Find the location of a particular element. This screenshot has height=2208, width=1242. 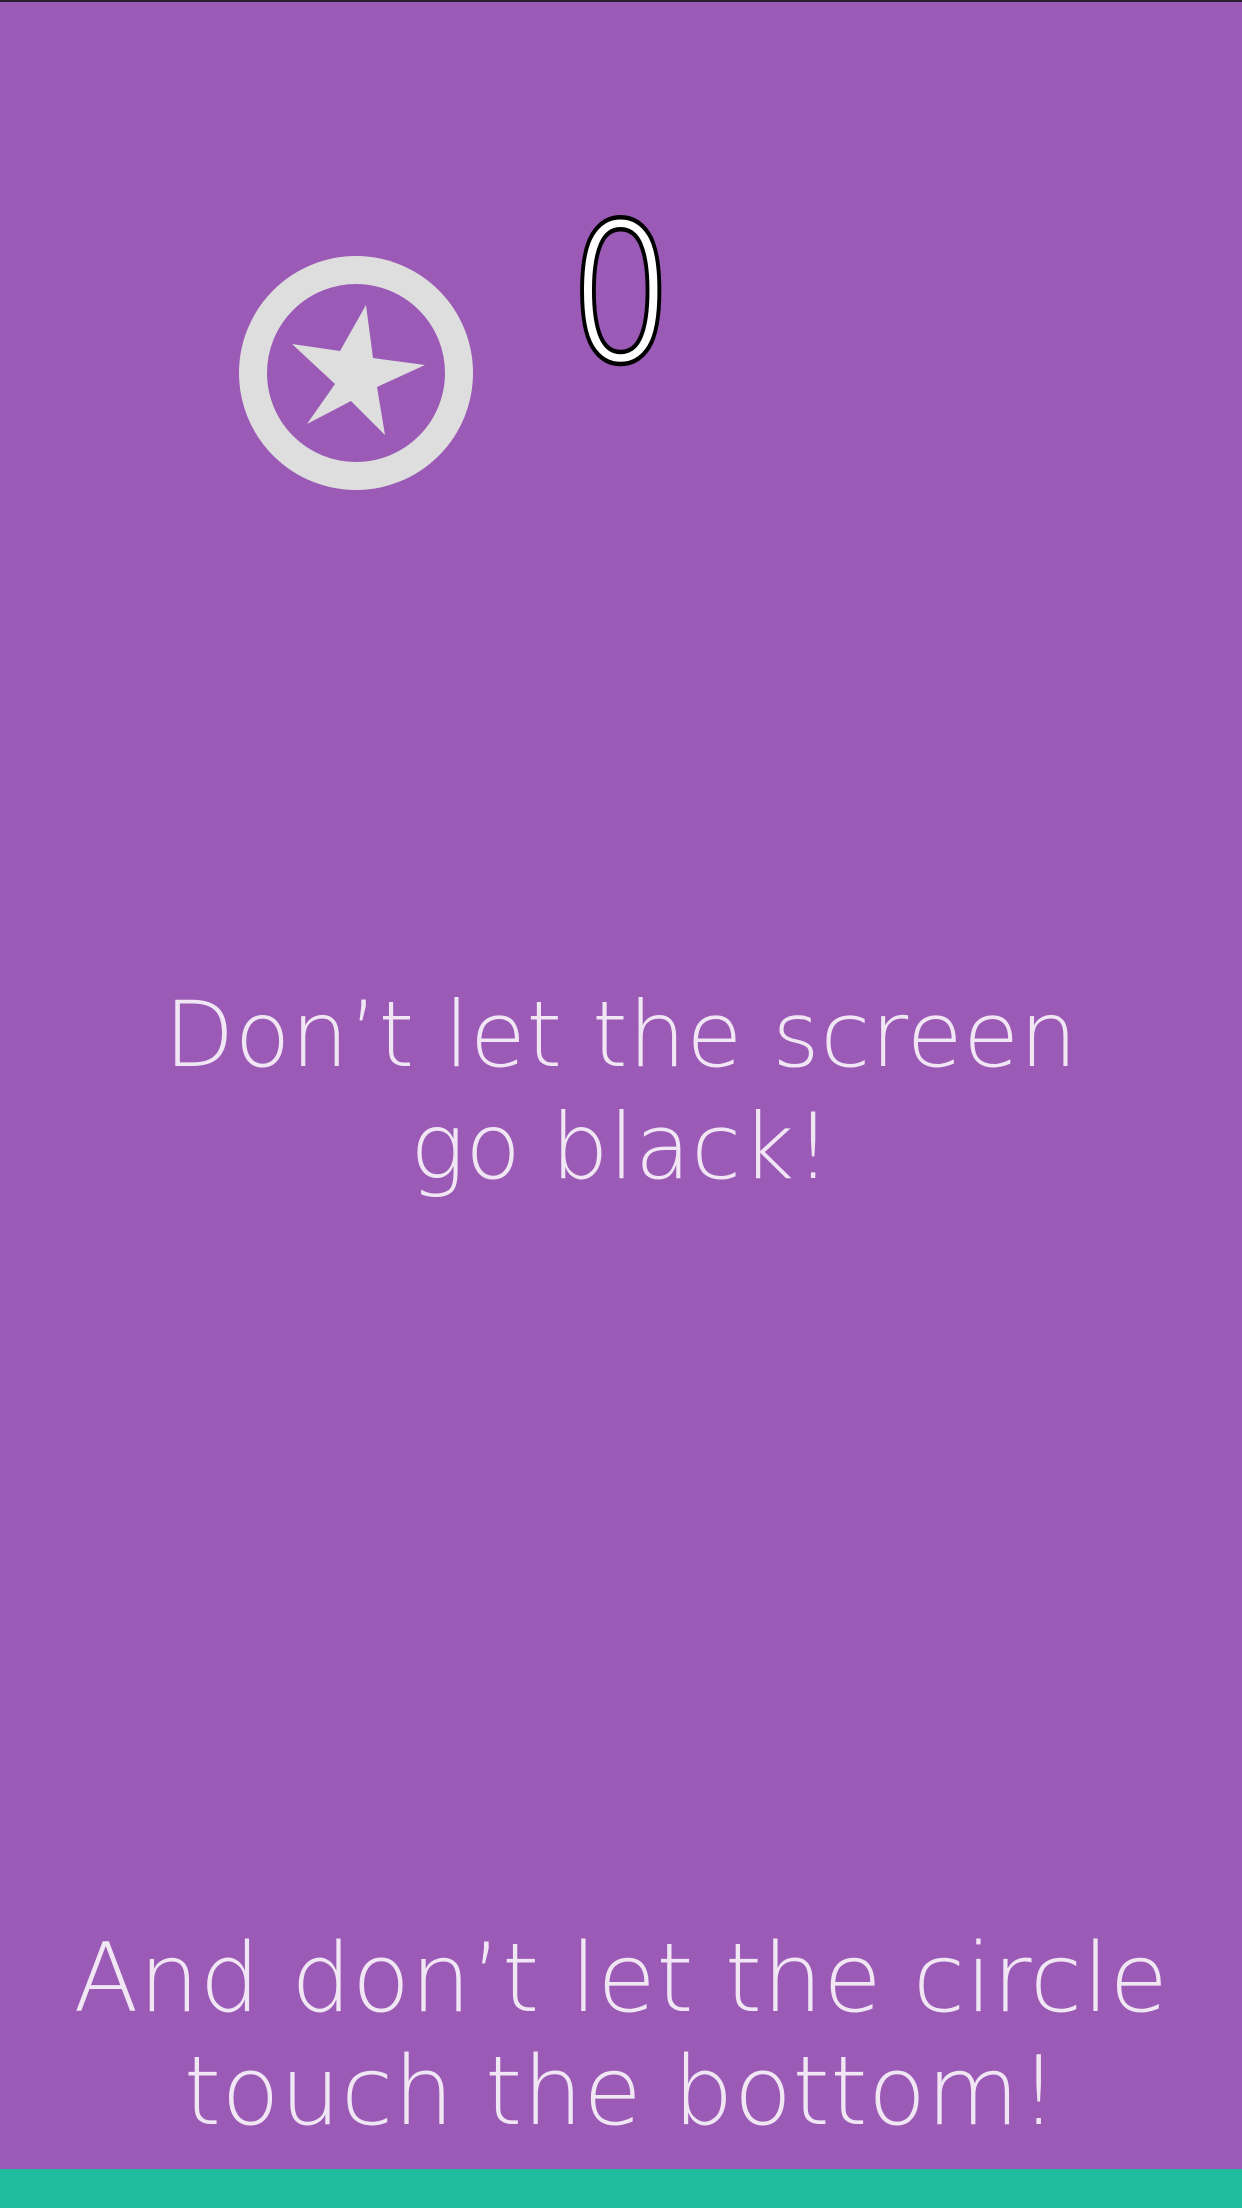

bottom-boundary-bar is located at coordinates (621, 2188).